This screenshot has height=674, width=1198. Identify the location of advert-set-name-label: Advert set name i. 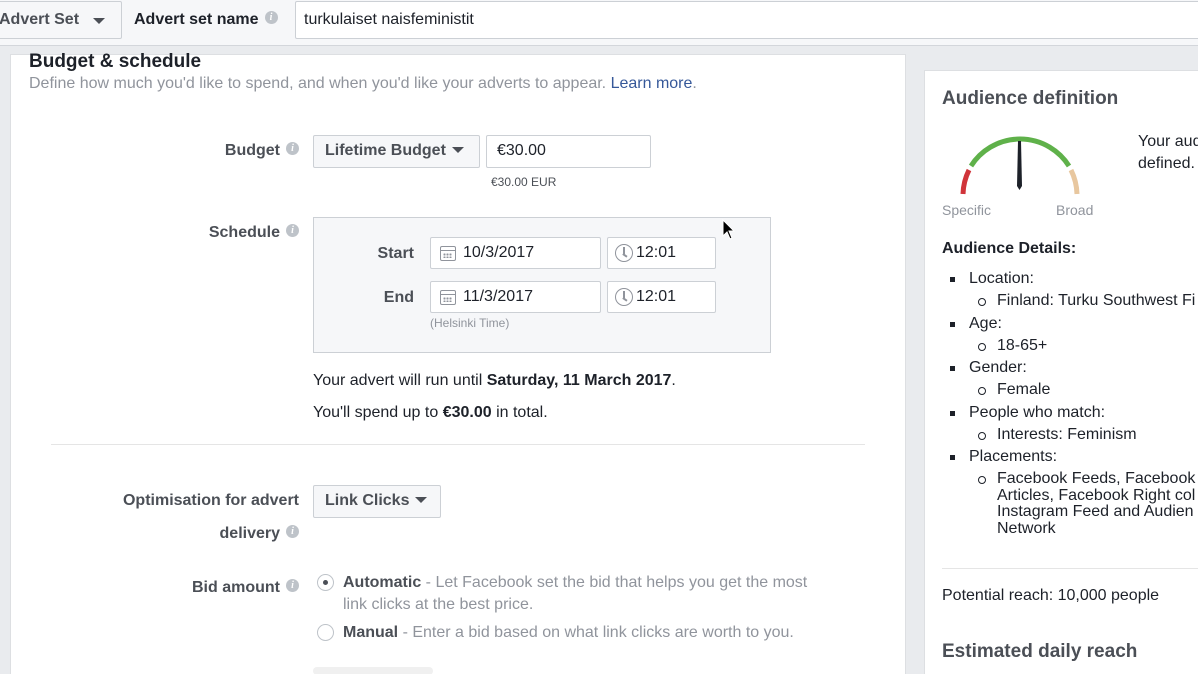
(206, 20).